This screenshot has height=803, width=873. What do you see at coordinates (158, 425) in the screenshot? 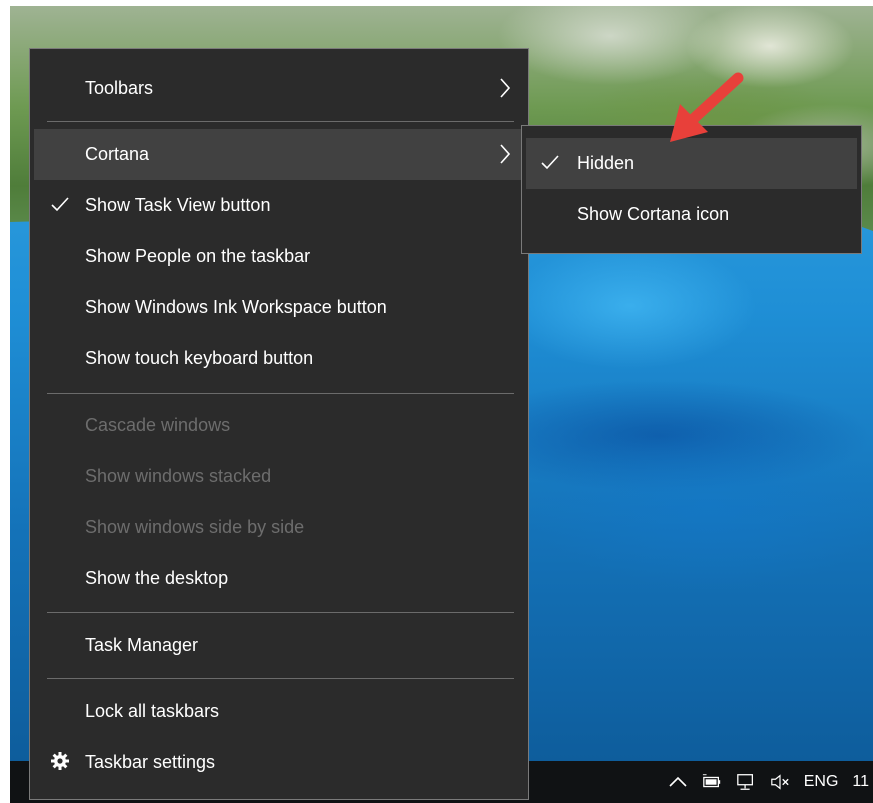
I see `menu-item-label: Cascade windows` at bounding box center [158, 425].